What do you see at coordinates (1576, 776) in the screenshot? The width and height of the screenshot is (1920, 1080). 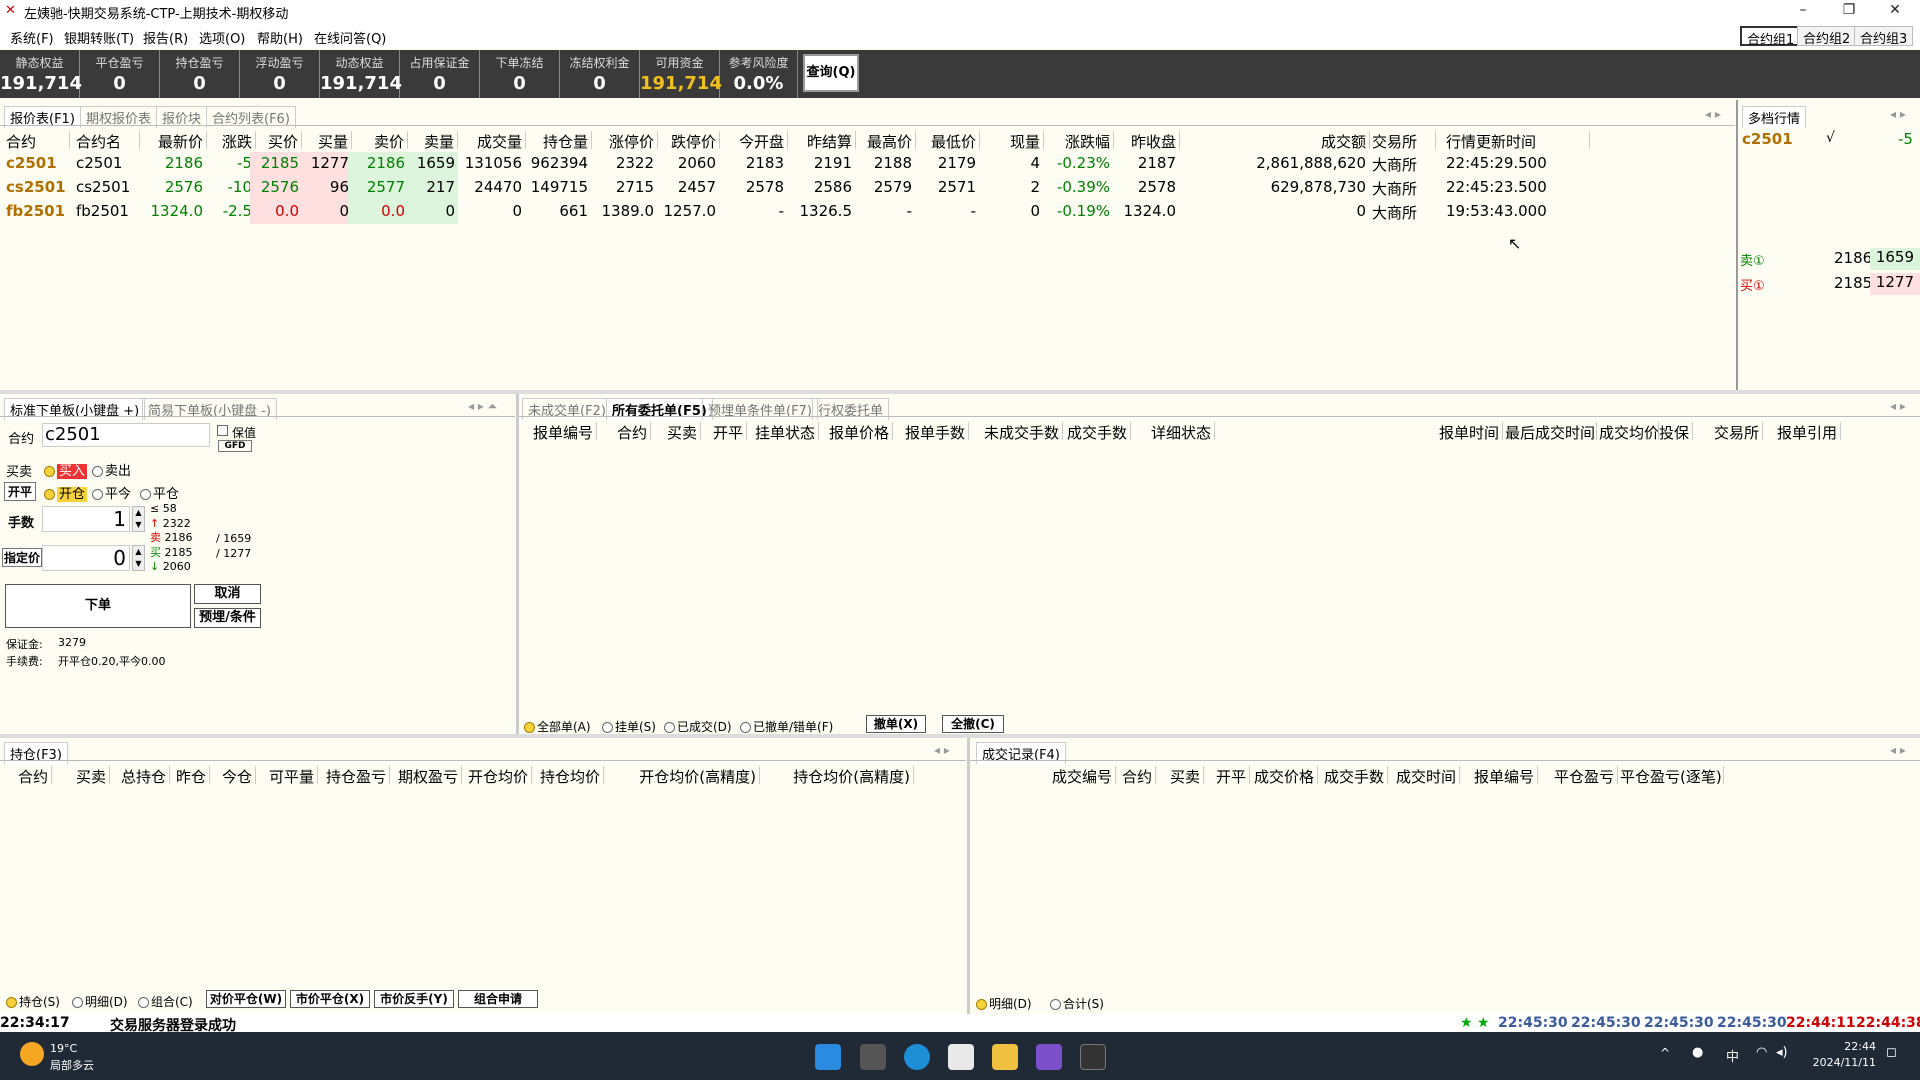 I see `header-cell: 平仓盈亏` at bounding box center [1576, 776].